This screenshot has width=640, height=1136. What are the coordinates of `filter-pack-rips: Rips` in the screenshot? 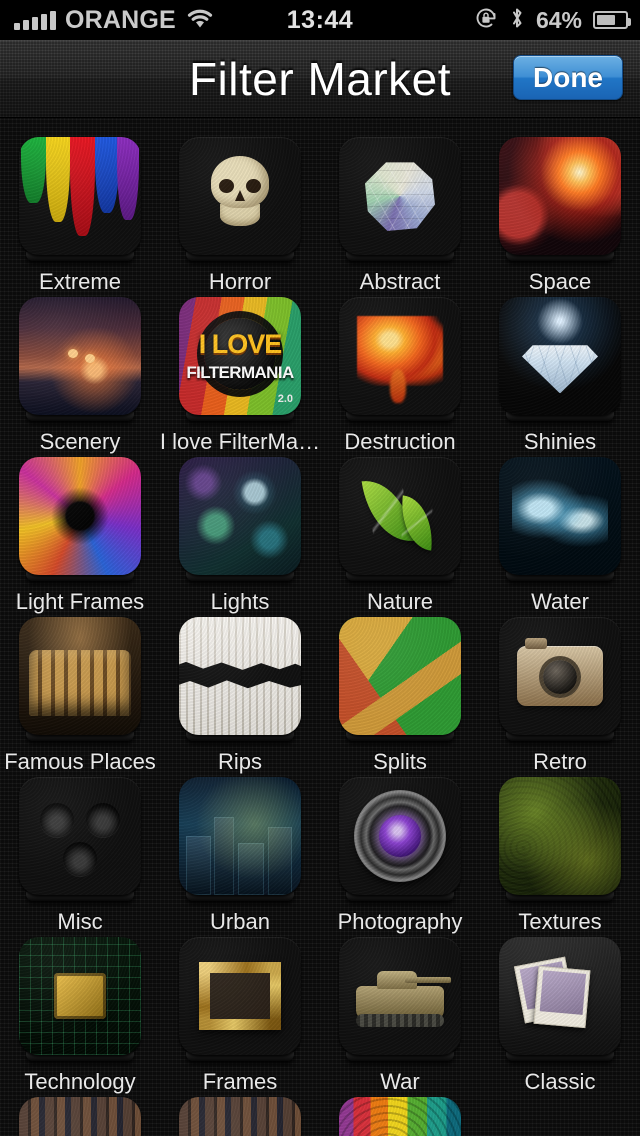 It's located at (240, 697).